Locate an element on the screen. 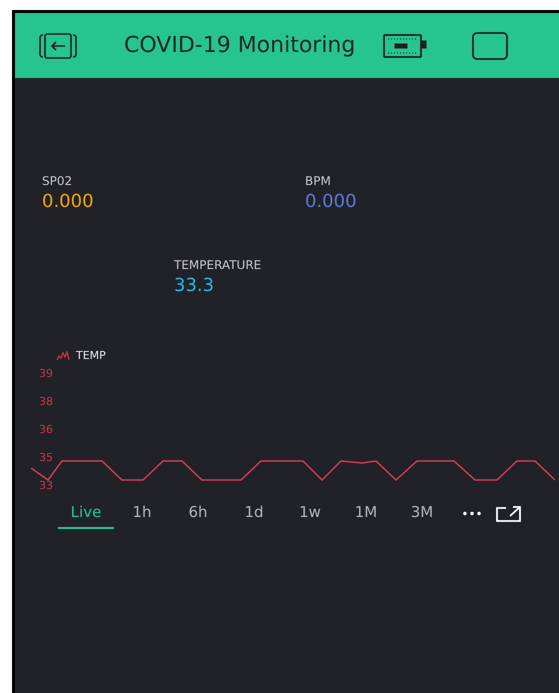  display-value: 33.3 is located at coordinates (195, 286).